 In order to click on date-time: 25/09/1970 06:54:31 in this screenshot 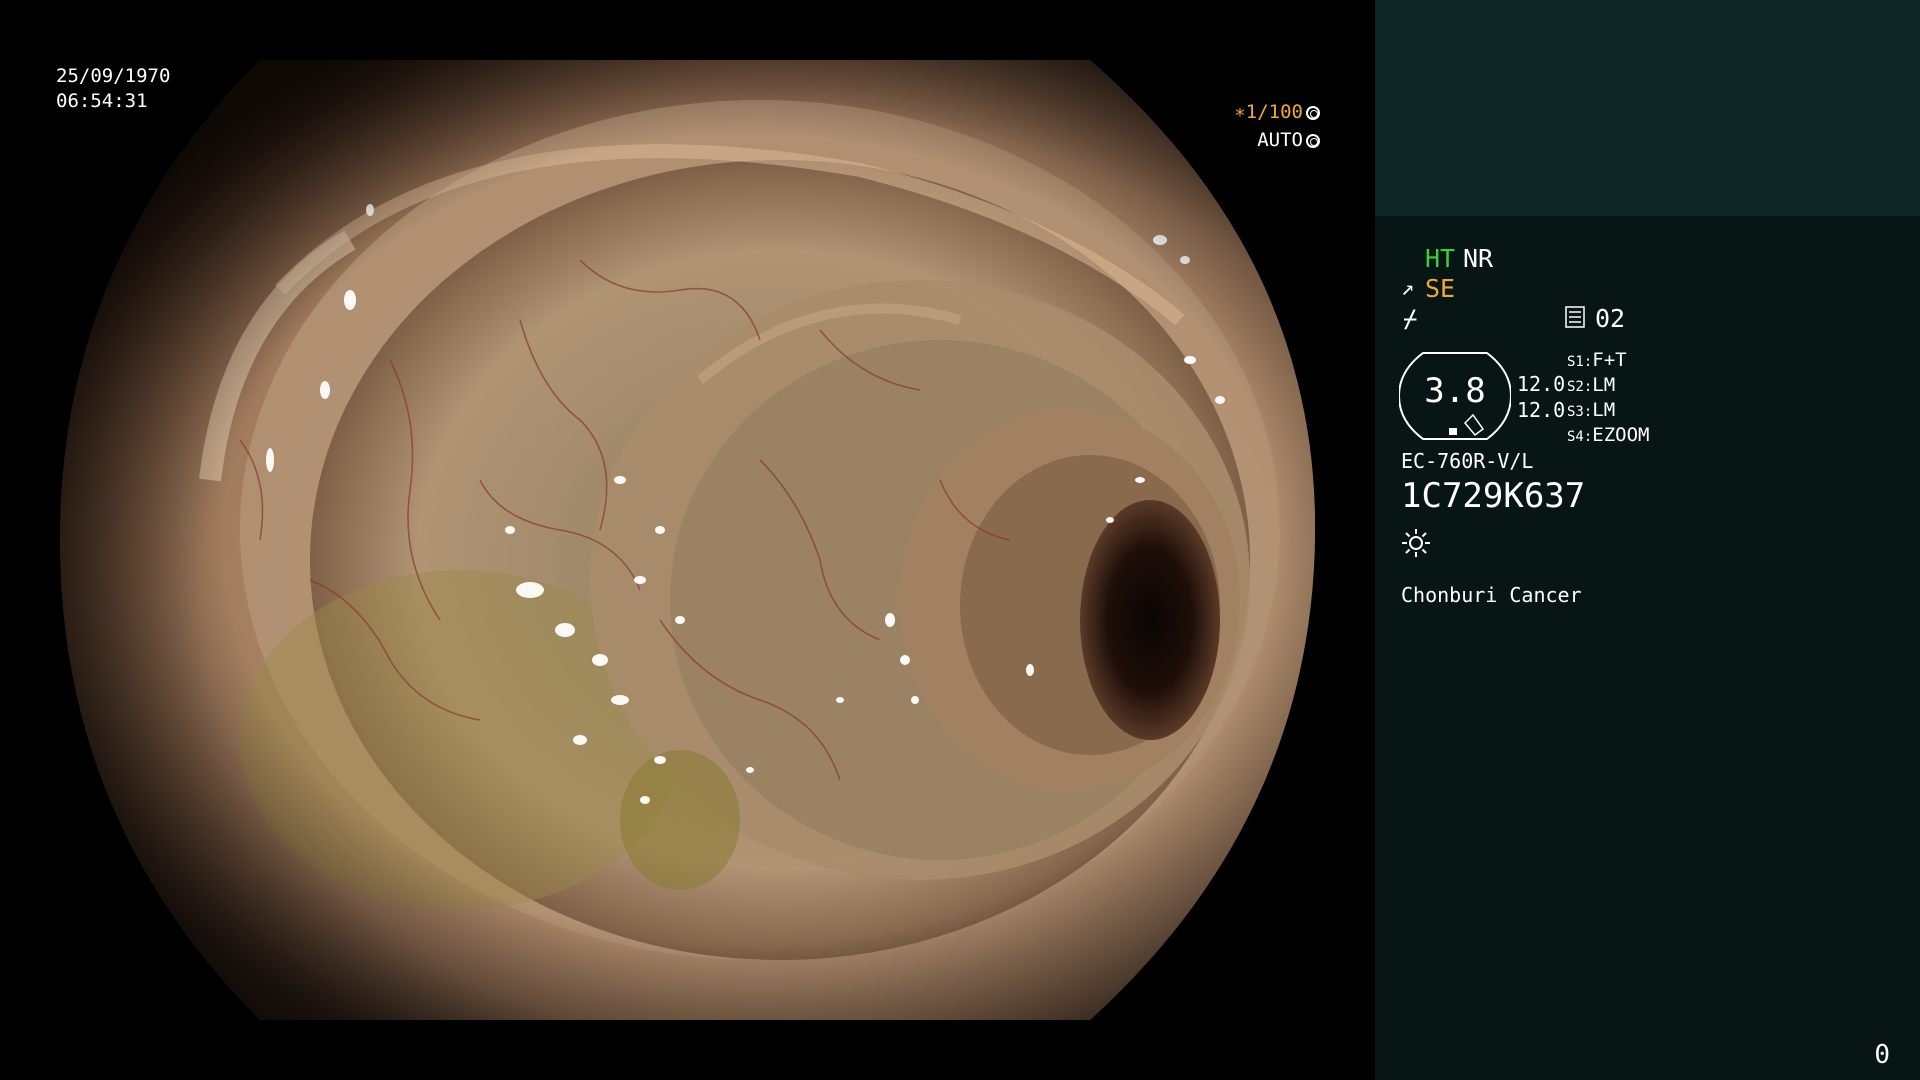, I will do `click(113, 89)`.